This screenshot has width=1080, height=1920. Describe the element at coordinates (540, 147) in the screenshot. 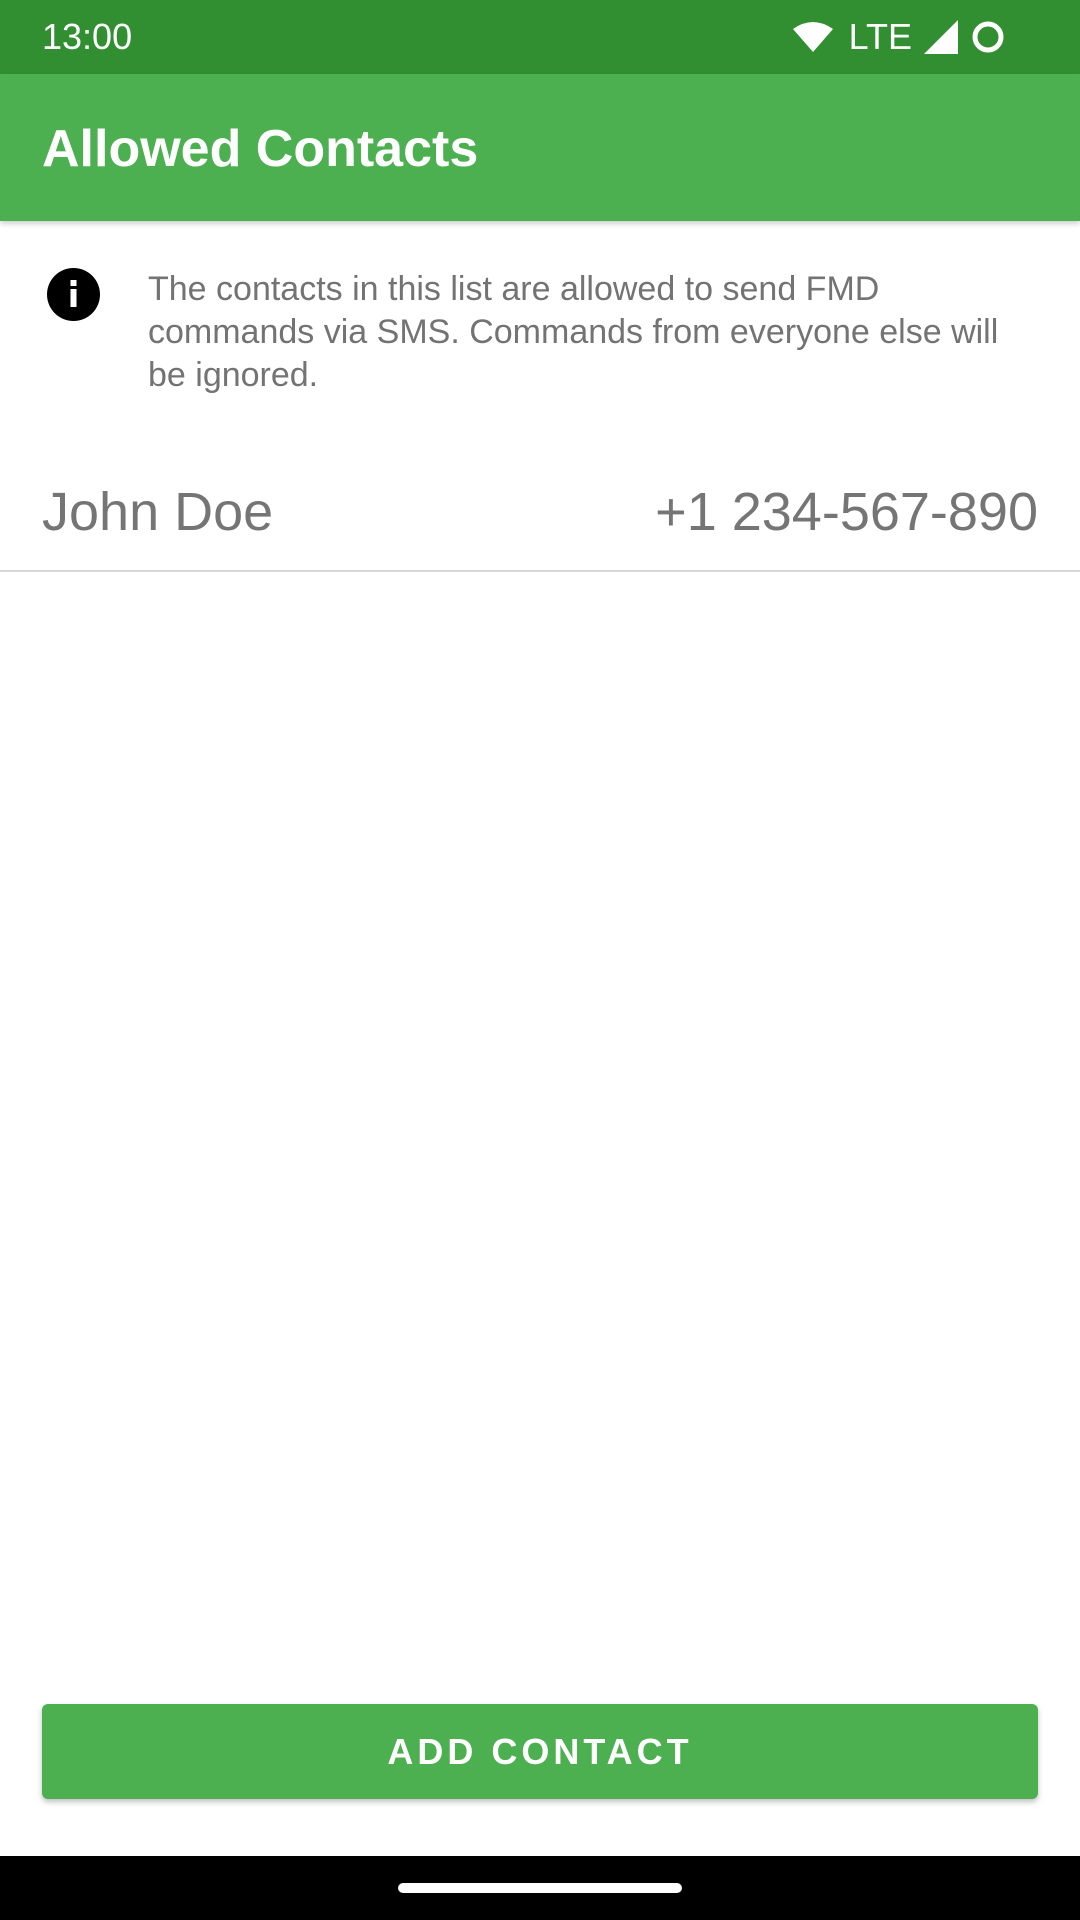

I see `app-bar: Allowed Contacts` at that location.